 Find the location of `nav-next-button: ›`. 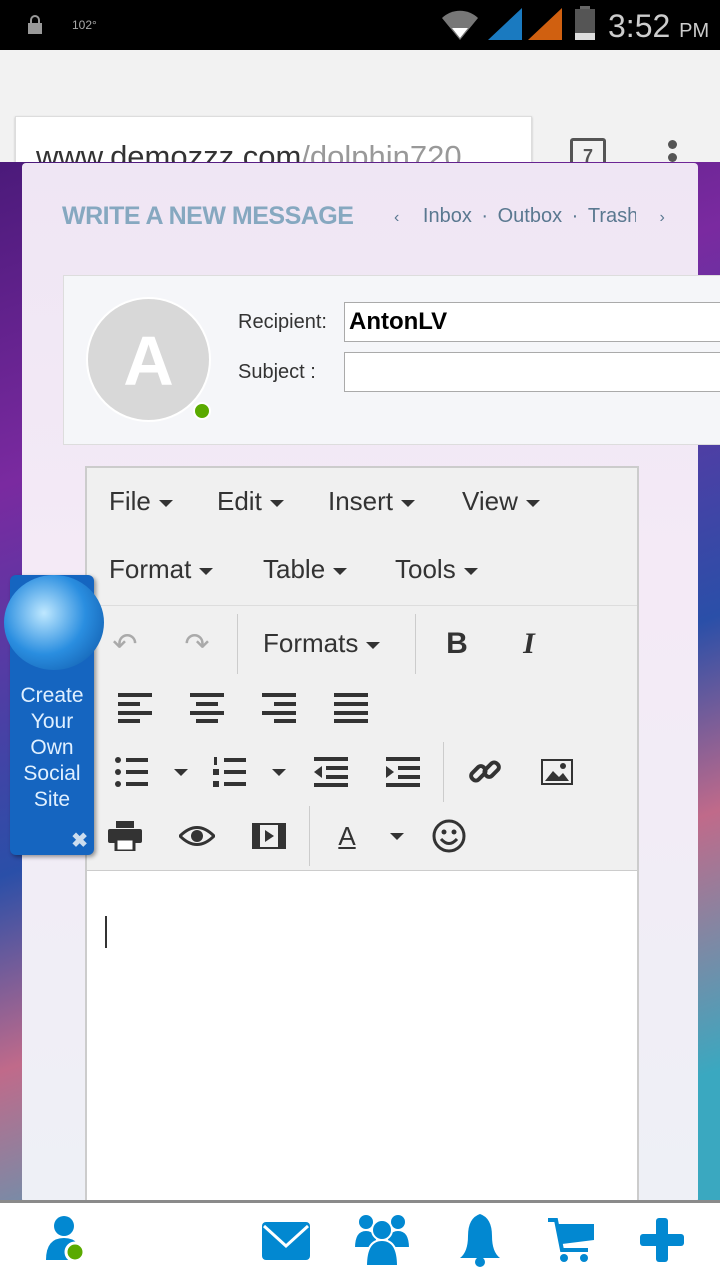

nav-next-button: › is located at coordinates (661, 217).